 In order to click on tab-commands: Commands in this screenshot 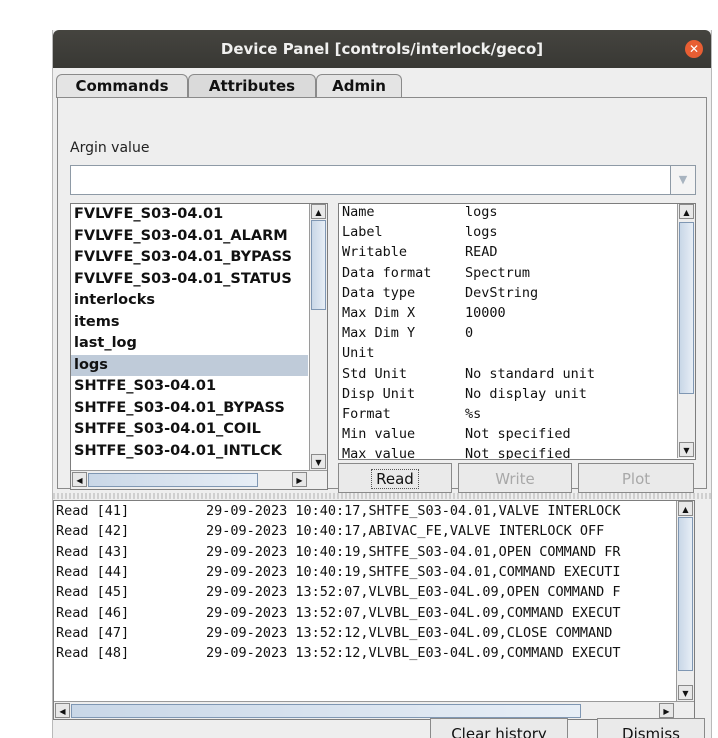, I will do `click(122, 86)`.